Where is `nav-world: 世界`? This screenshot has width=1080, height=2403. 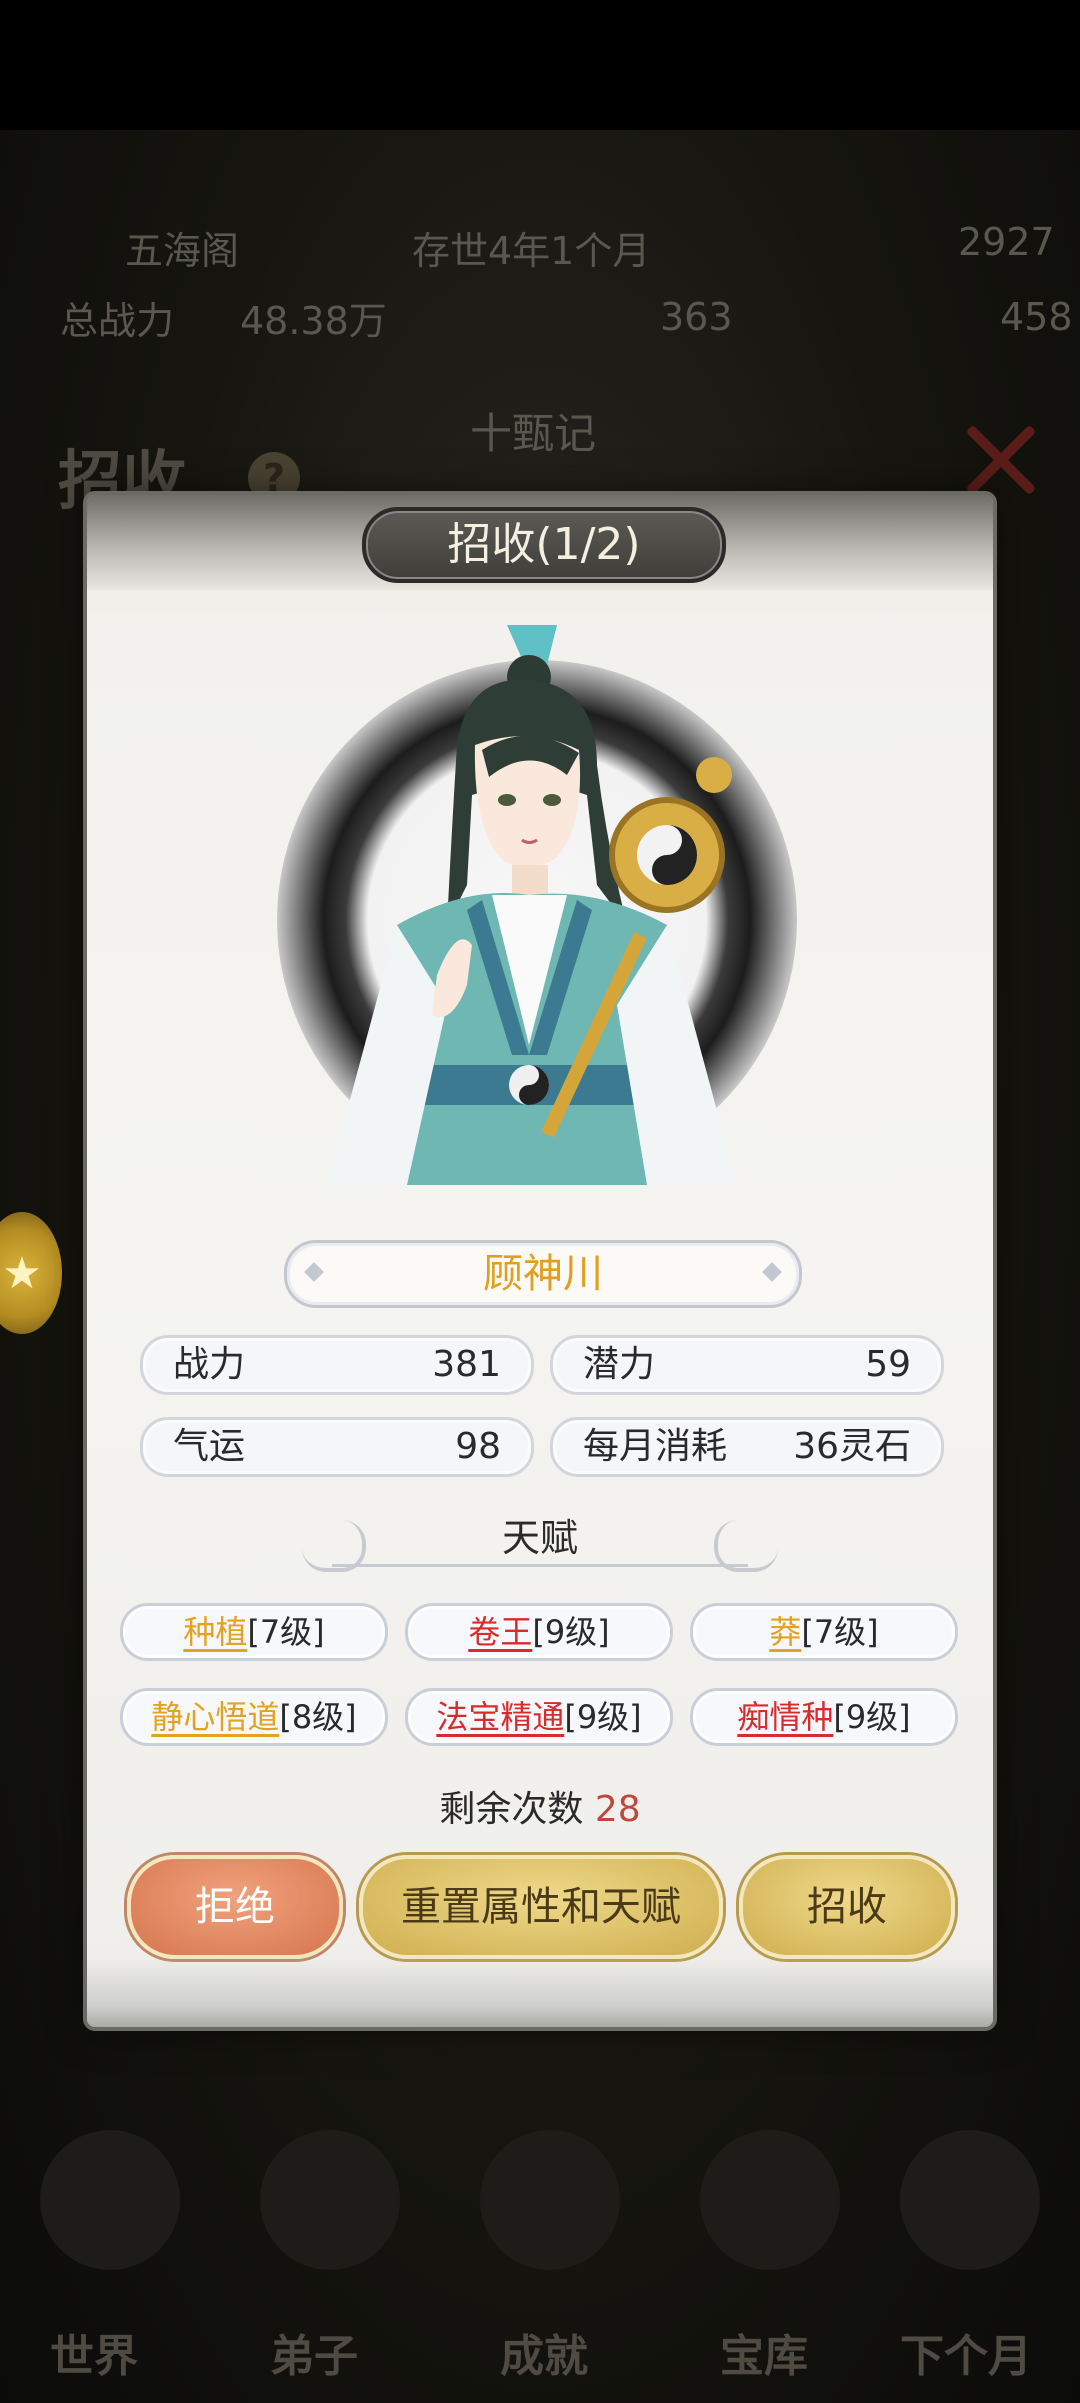 nav-world: 世界 is located at coordinates (94, 2356).